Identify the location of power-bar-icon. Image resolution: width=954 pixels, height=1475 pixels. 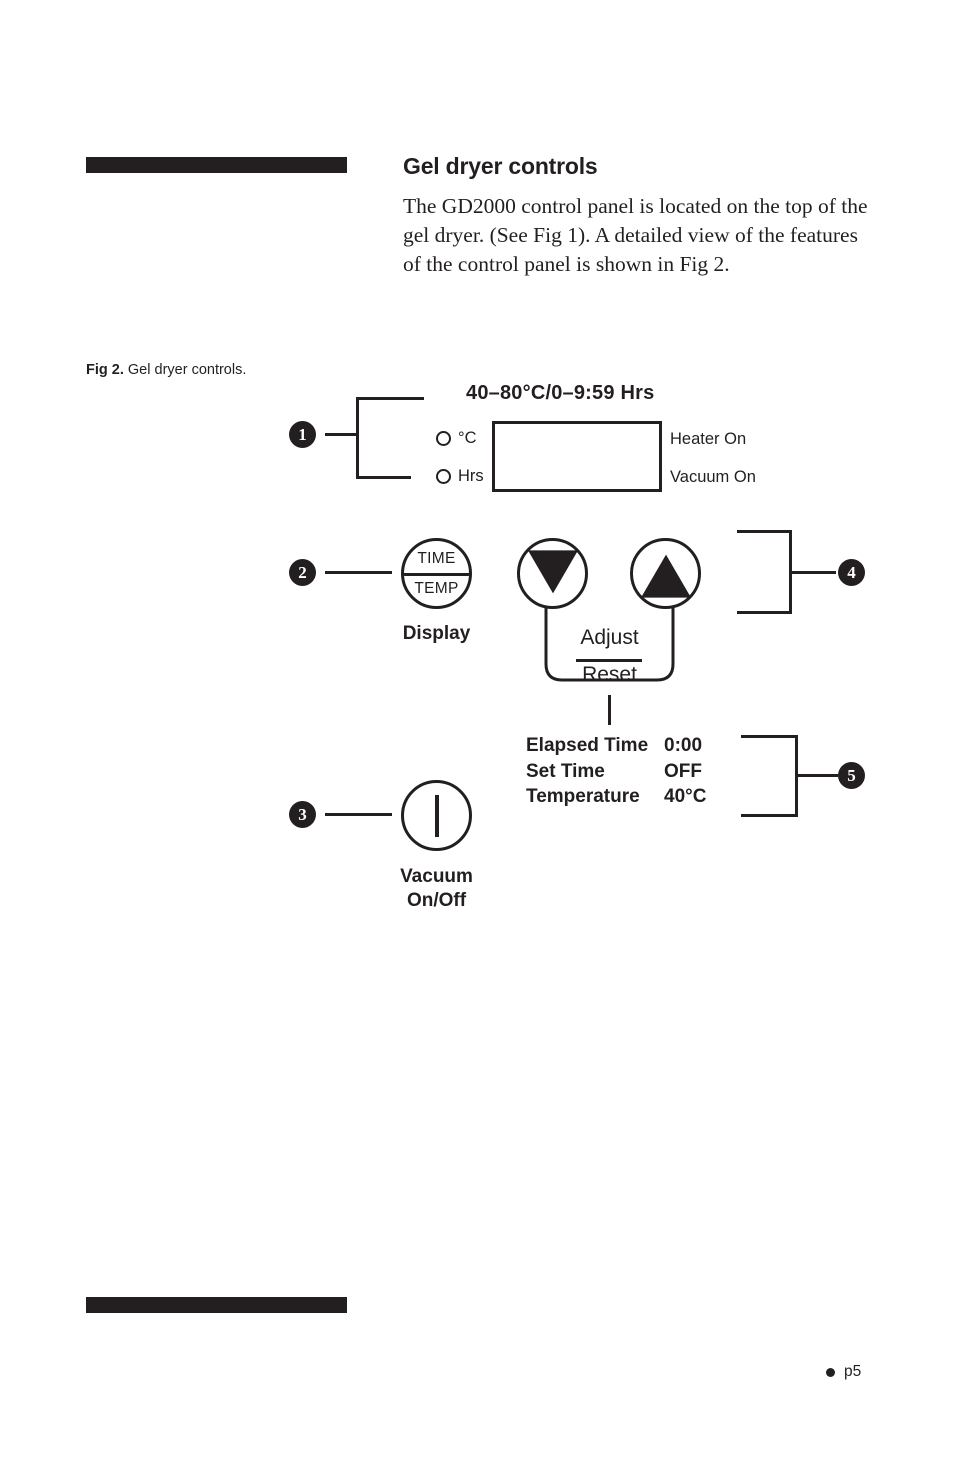
(436, 816).